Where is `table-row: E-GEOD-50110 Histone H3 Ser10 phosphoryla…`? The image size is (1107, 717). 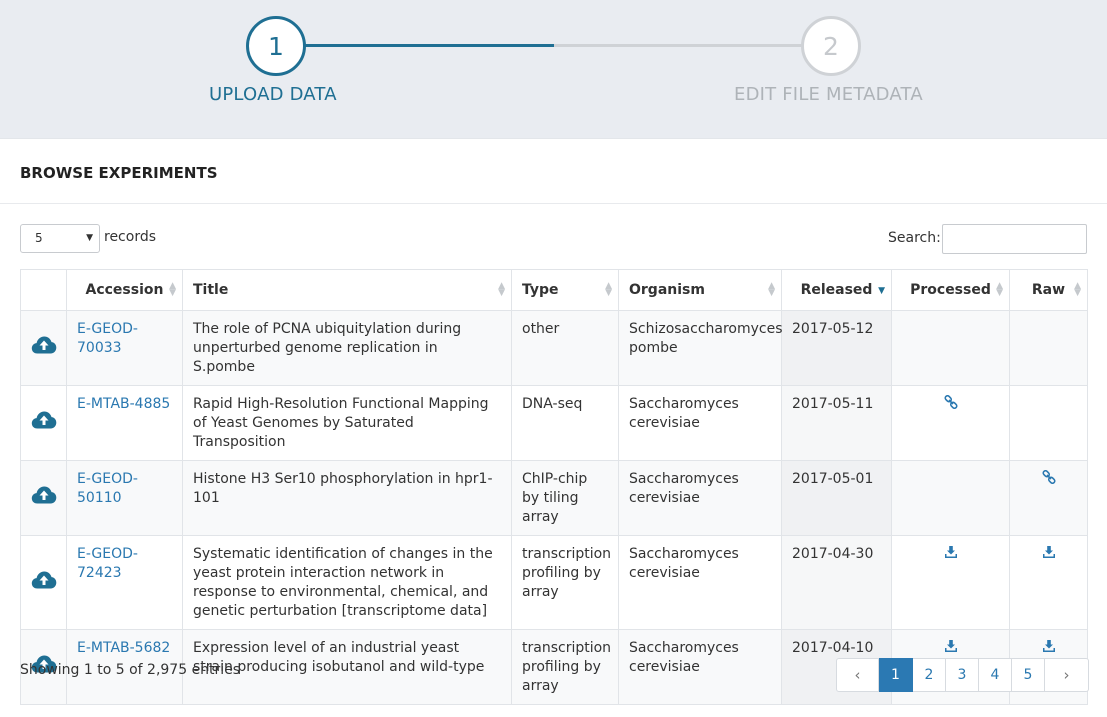 table-row: E-GEOD-50110 Histone H3 Ser10 phosphoryla… is located at coordinates (554, 498).